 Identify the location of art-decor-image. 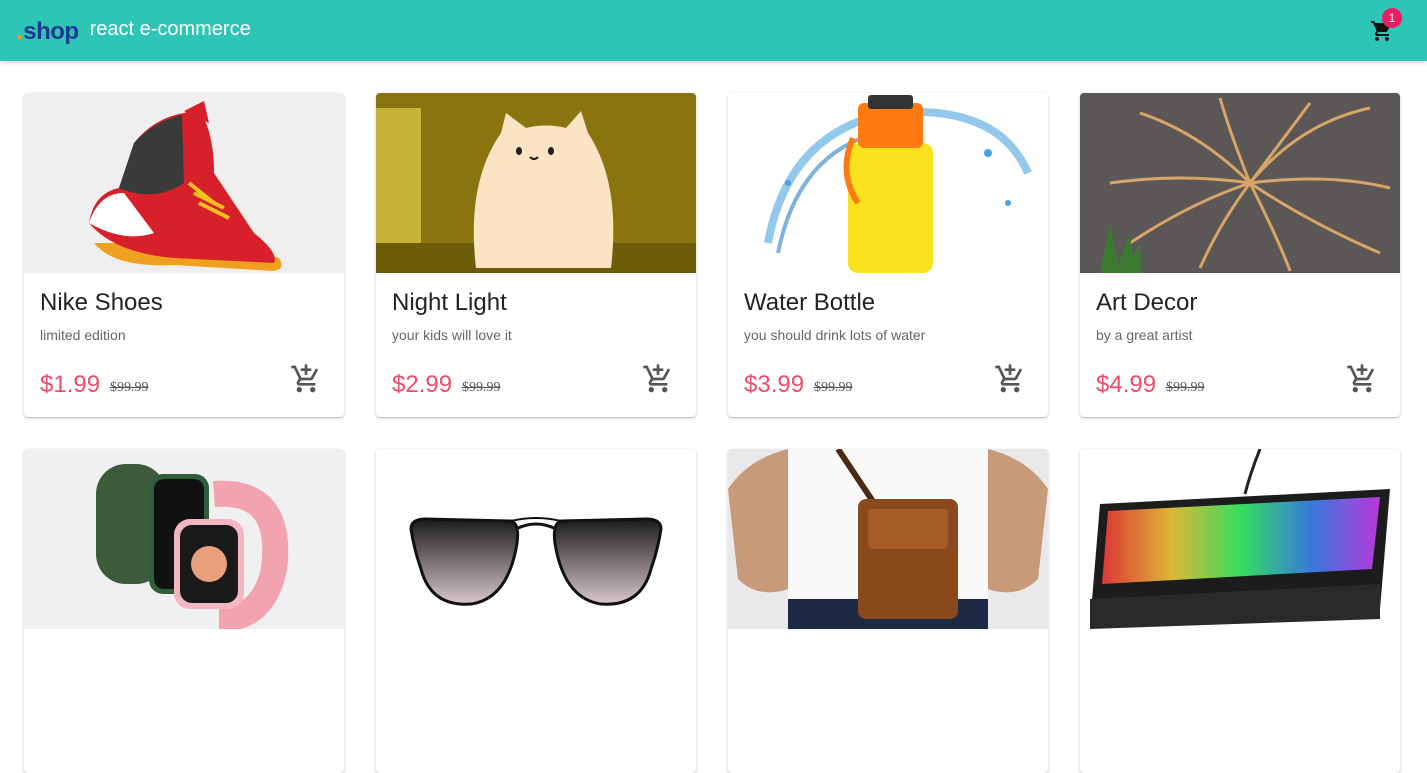
(1240, 183).